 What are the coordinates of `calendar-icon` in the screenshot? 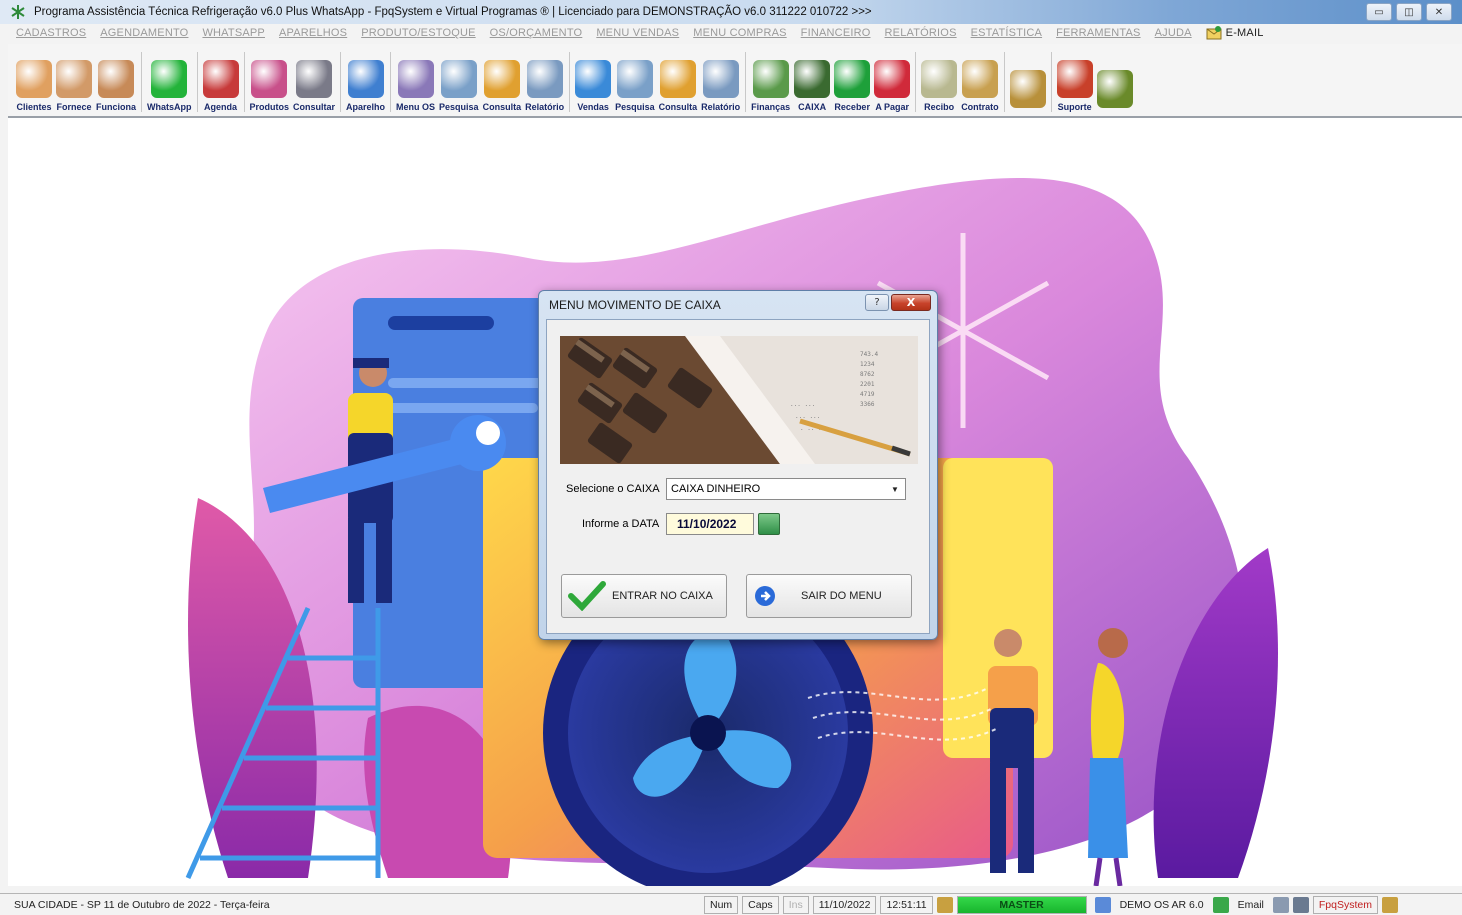 It's located at (220, 79).